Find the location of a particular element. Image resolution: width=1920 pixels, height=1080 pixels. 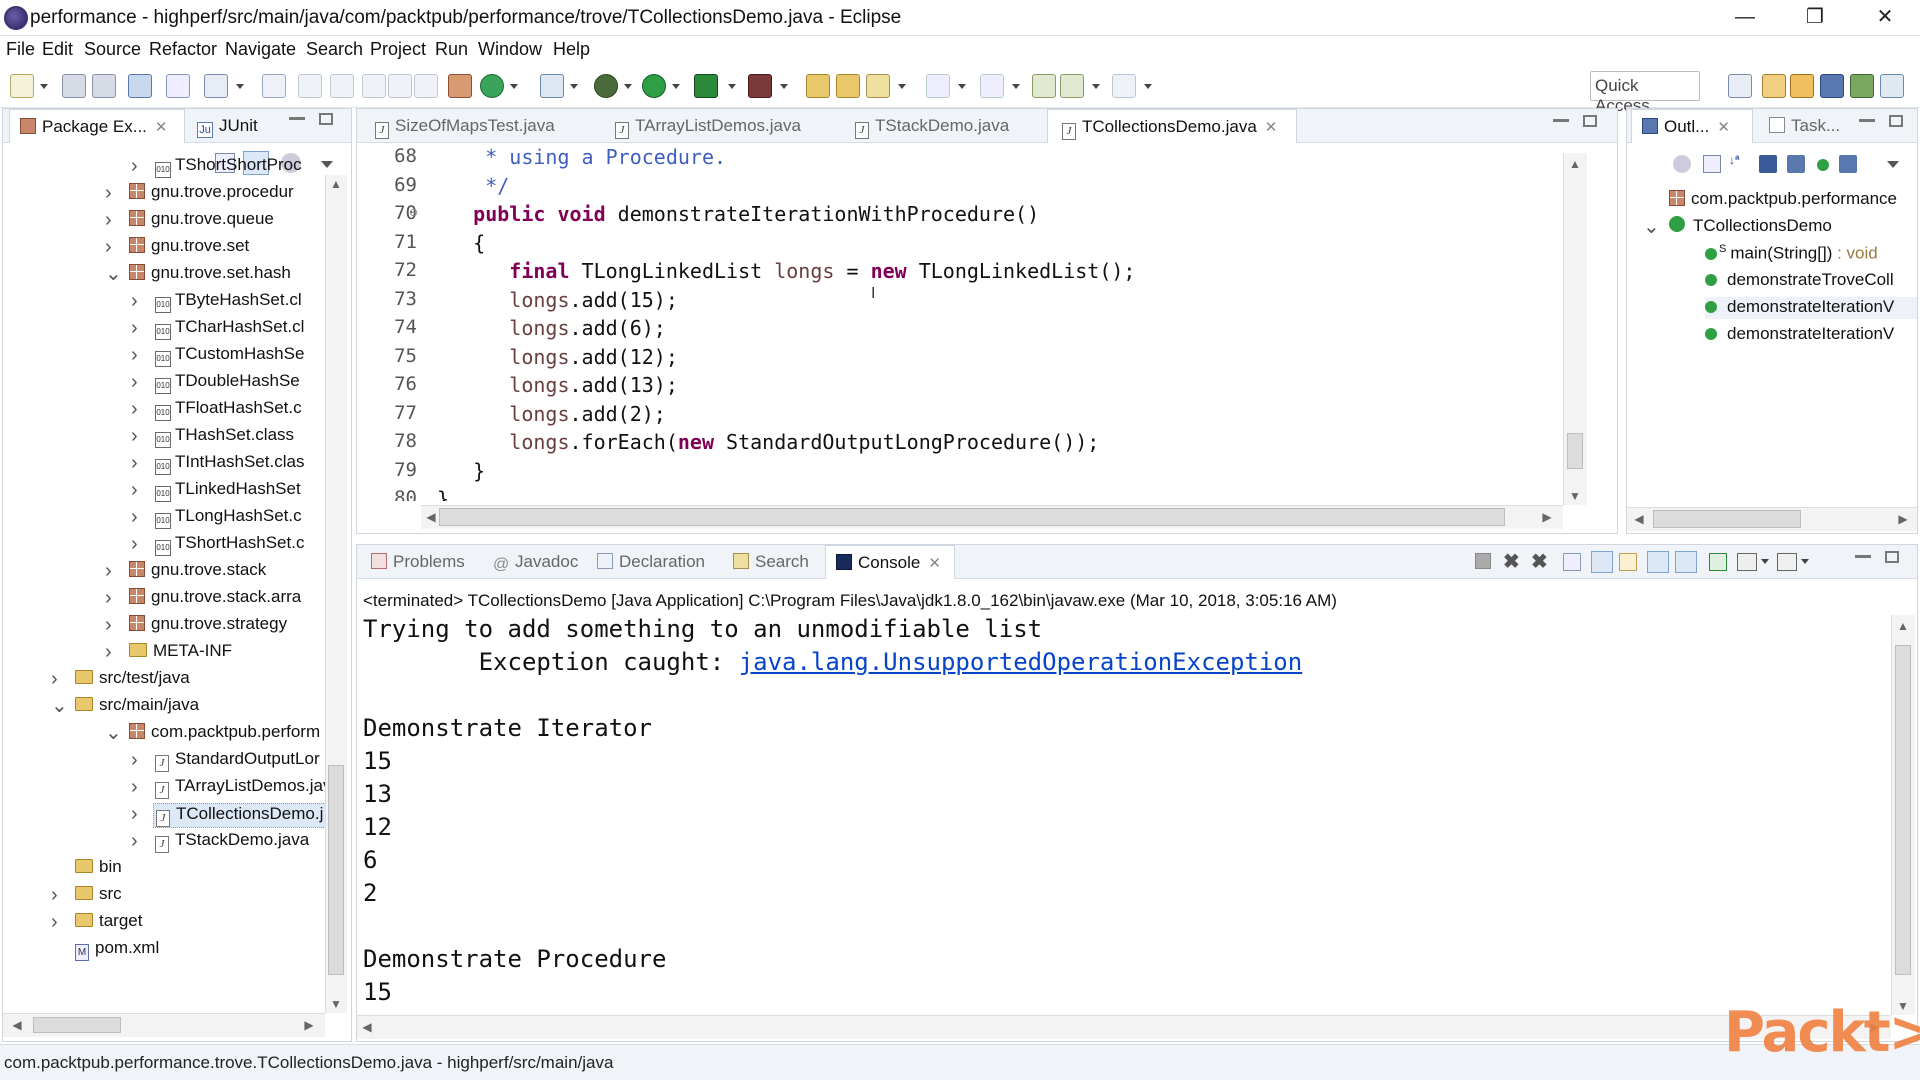

java-ee-perspective-icon is located at coordinates (1774, 86).